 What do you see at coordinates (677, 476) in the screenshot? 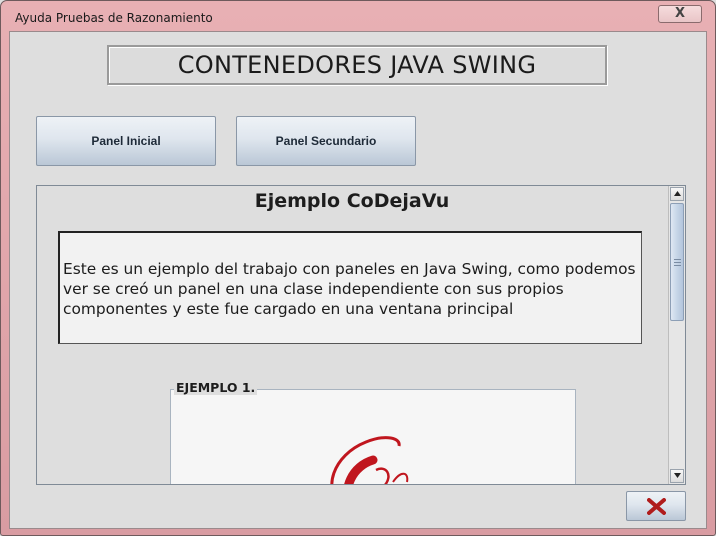
I see `arrow-down-icon` at bounding box center [677, 476].